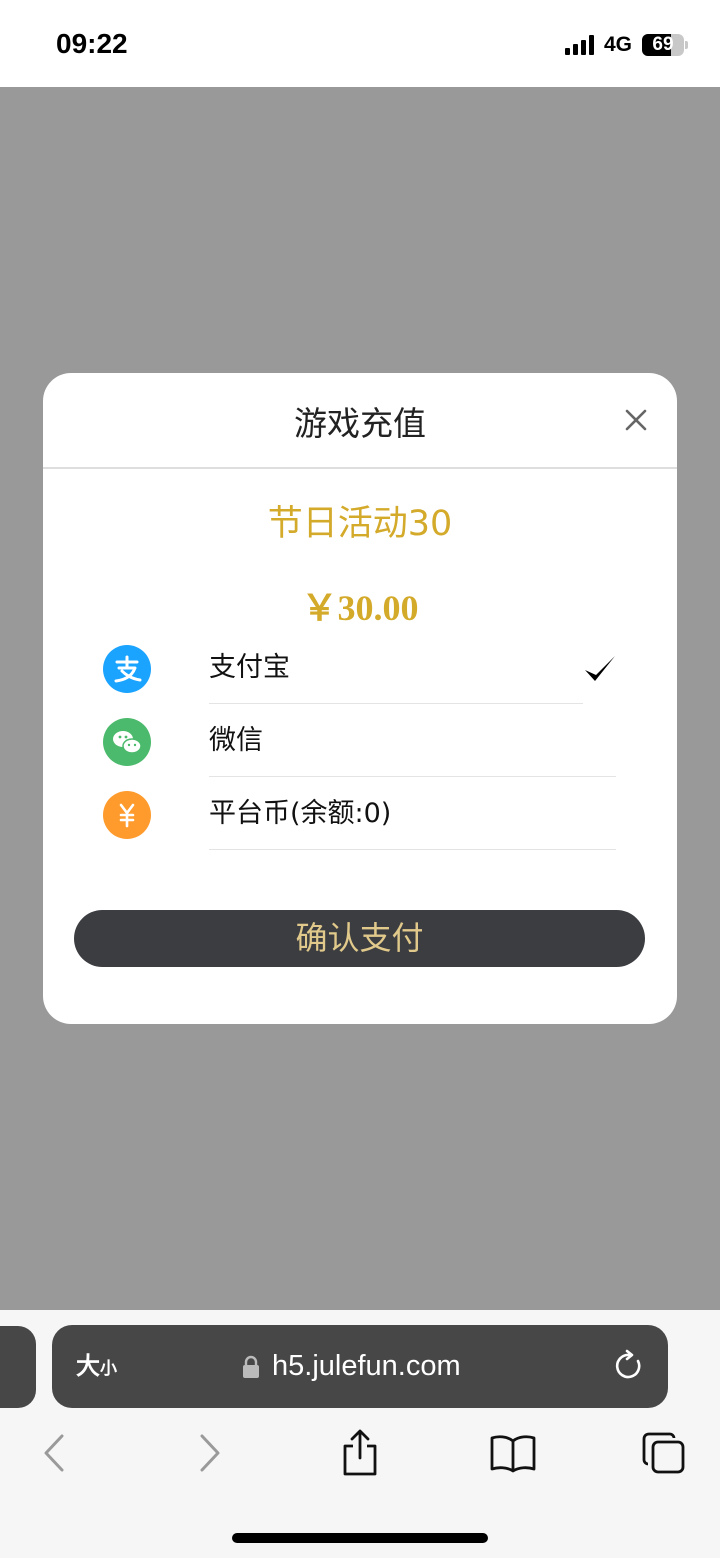 This screenshot has width=720, height=1558. I want to click on lock-icon, so click(251, 1366).